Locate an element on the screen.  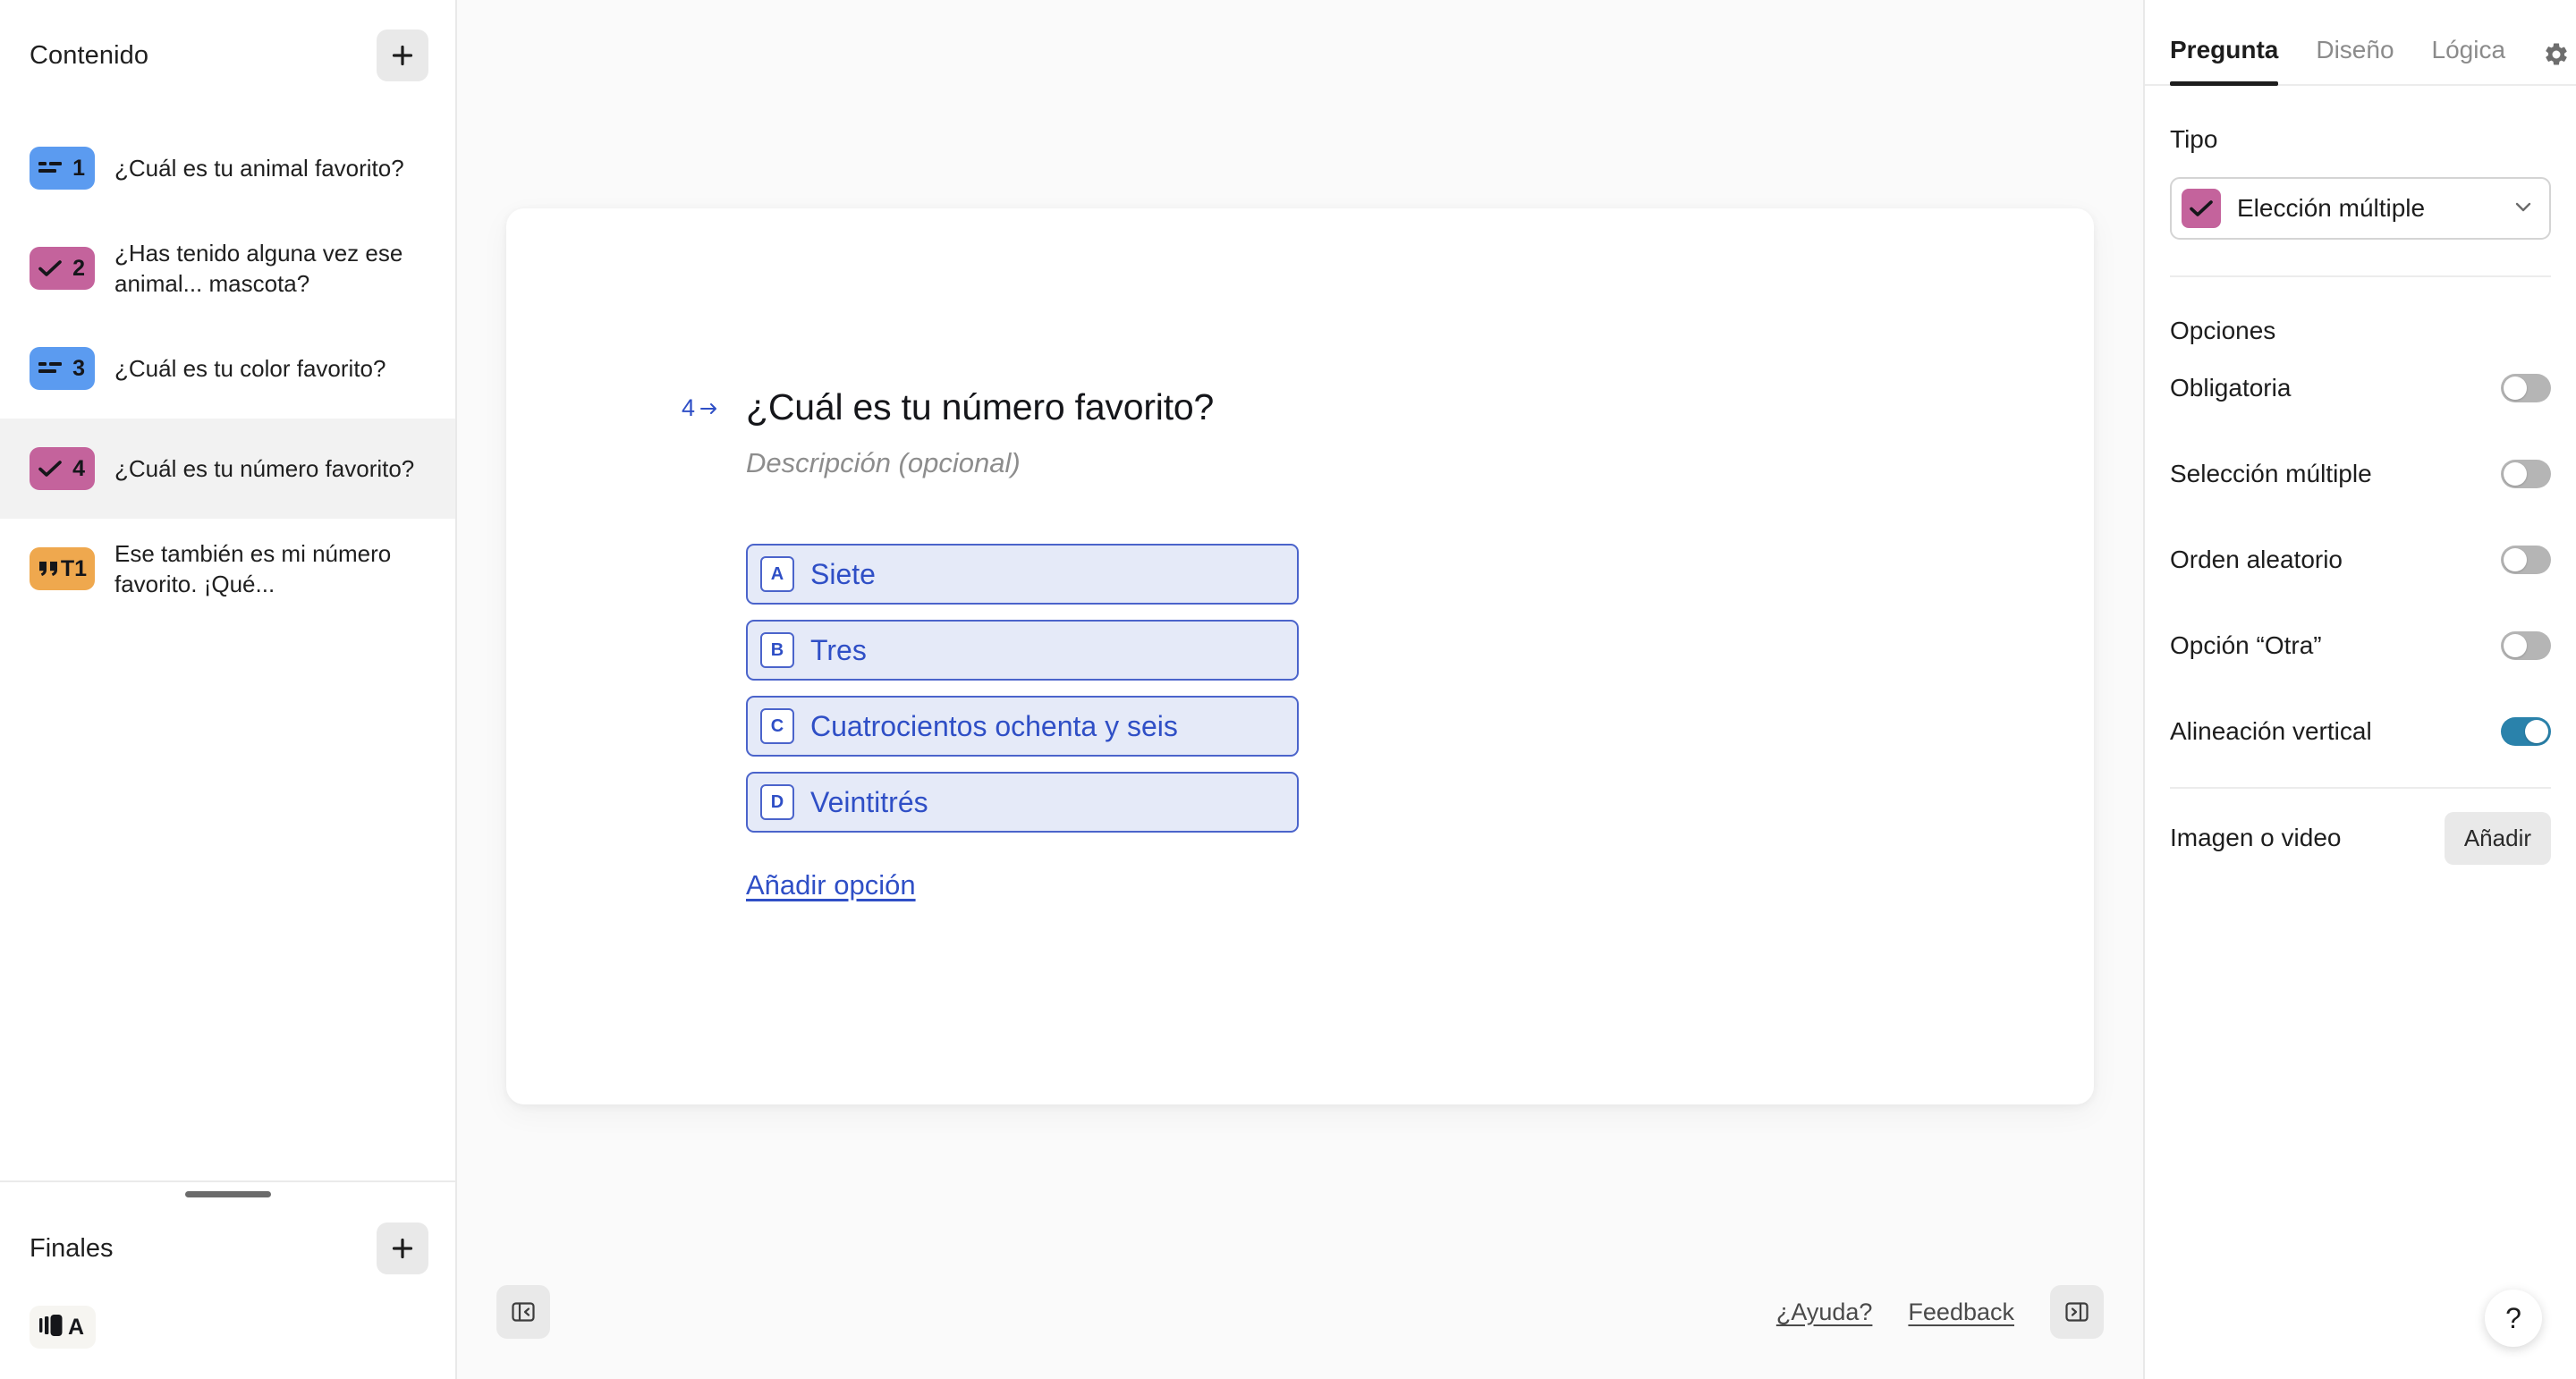
add-option-link: Añadir opción is located at coordinates (831, 885).